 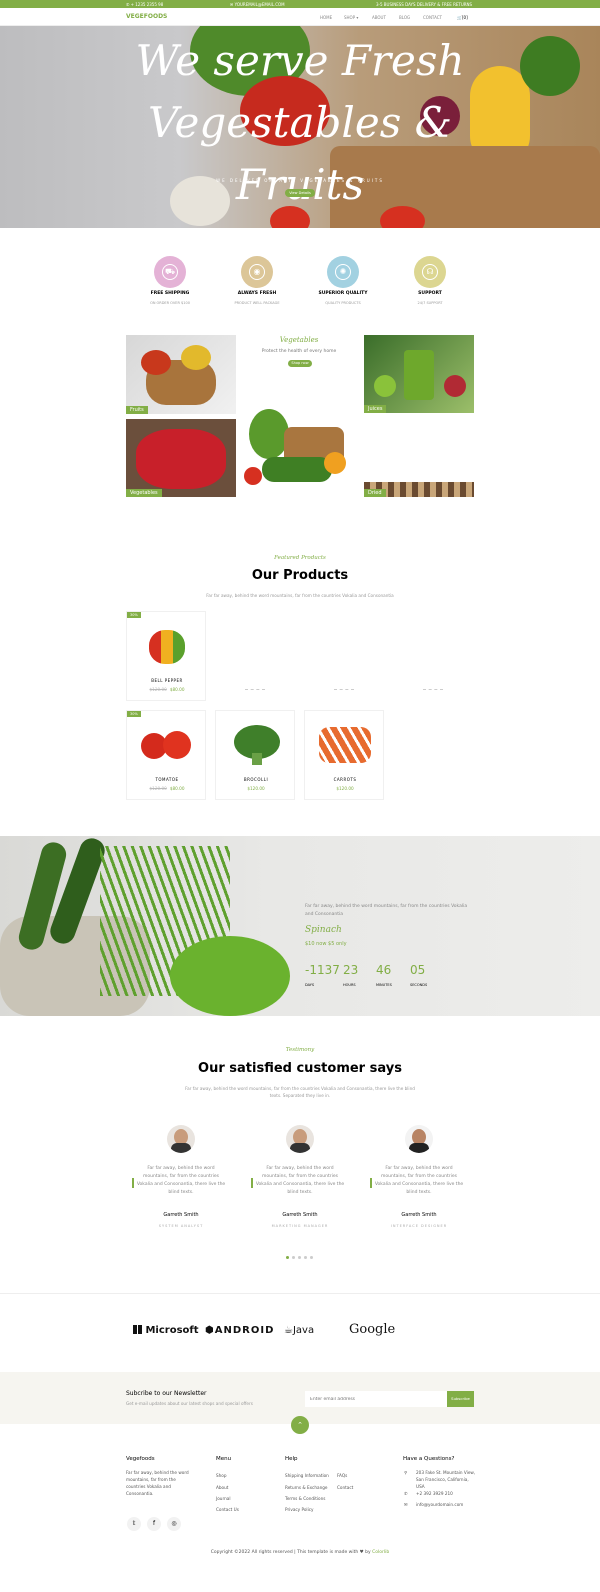 What do you see at coordinates (434, 1493) in the screenshot?
I see `footer-phone: +2 392 3929 210` at bounding box center [434, 1493].